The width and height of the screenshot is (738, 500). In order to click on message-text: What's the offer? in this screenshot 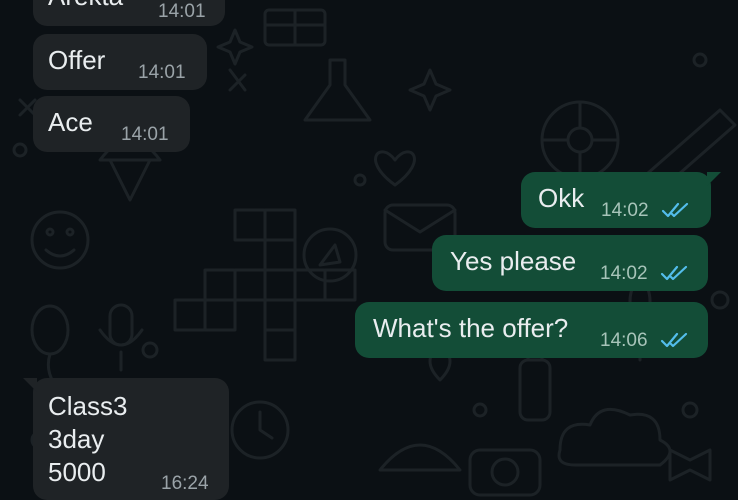, I will do `click(471, 328)`.